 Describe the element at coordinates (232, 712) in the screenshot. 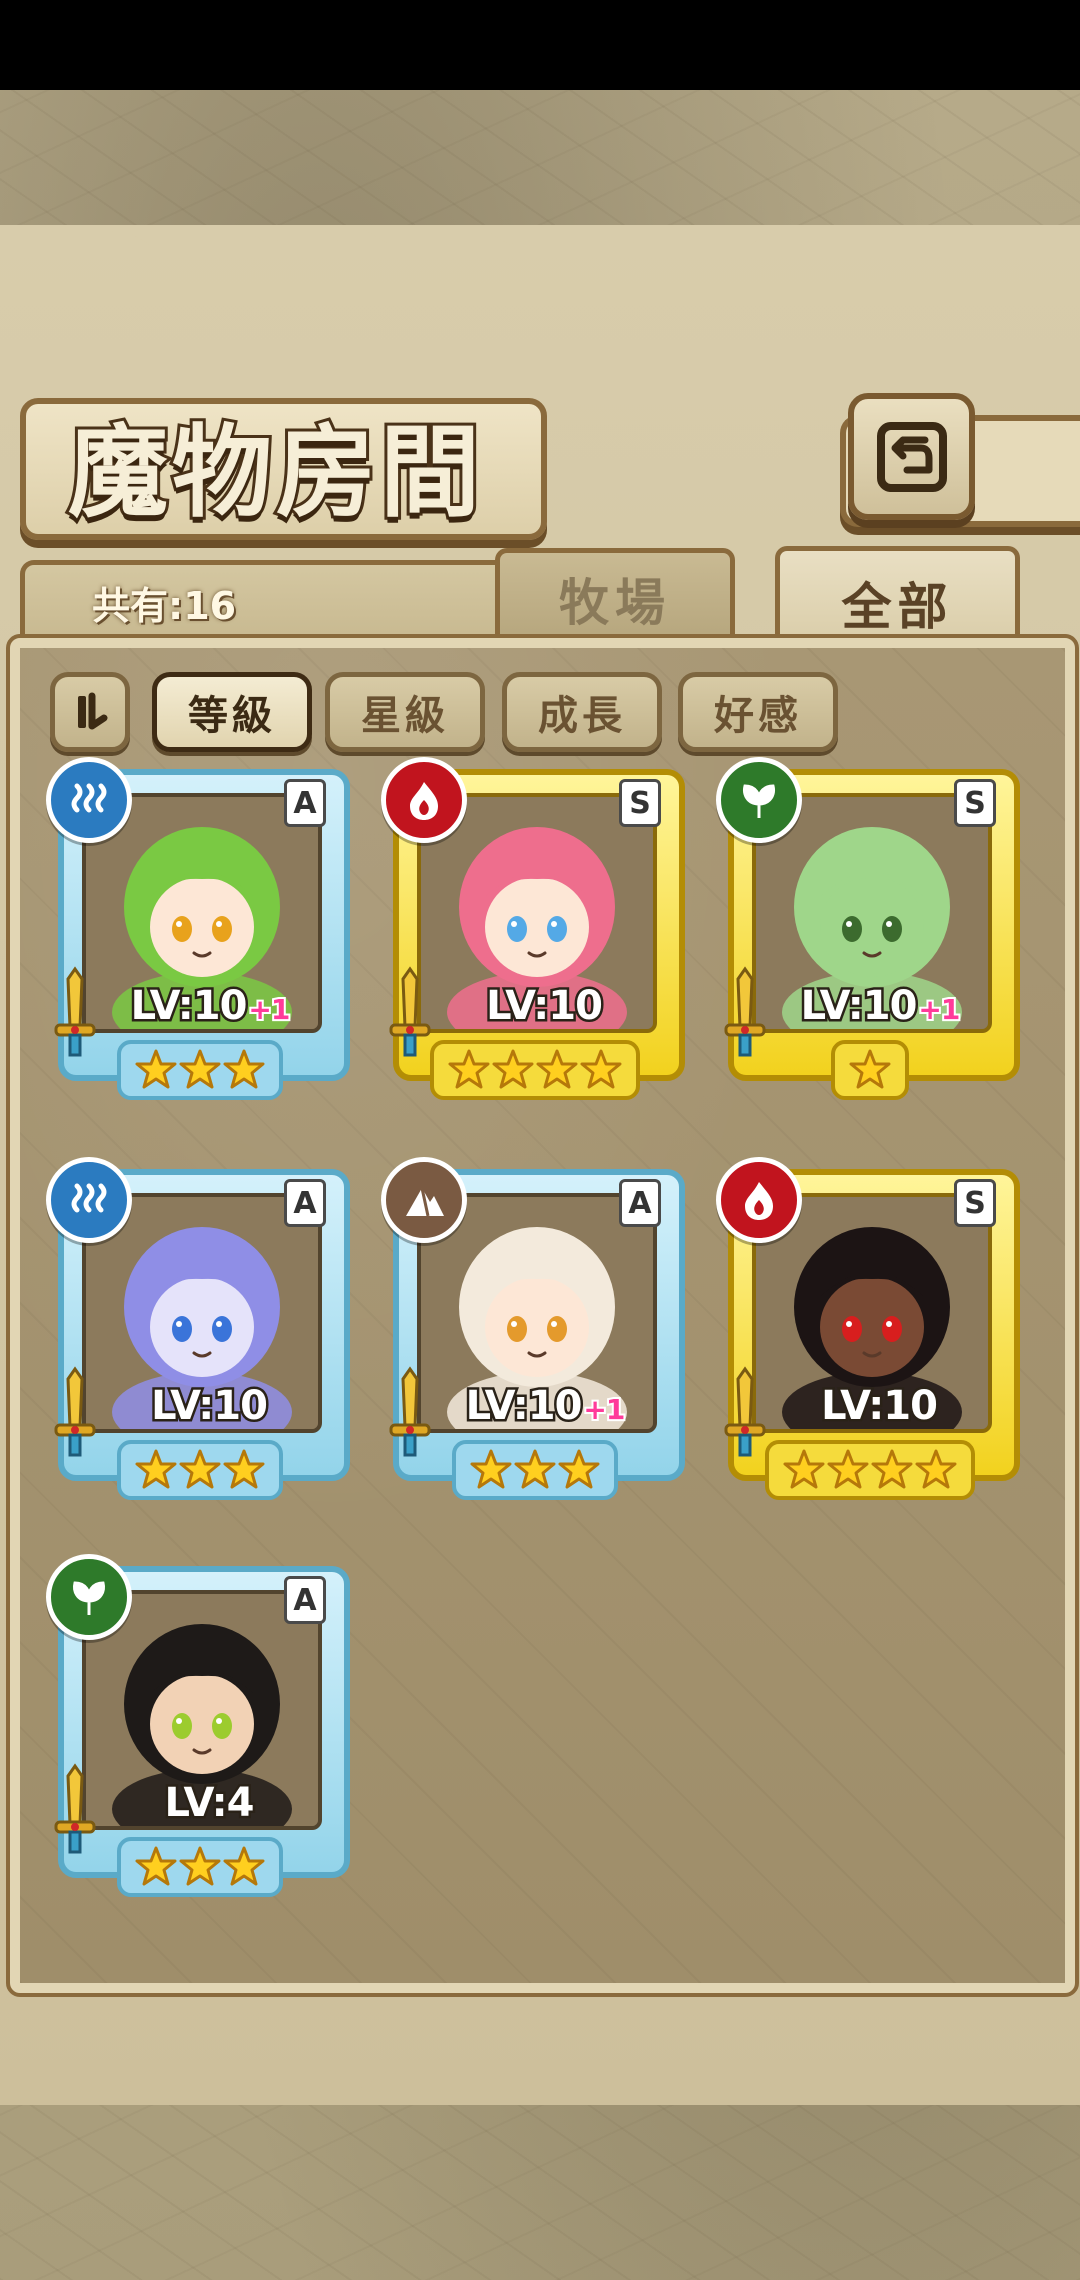

I see `sort-by-level-button: 等級` at that location.